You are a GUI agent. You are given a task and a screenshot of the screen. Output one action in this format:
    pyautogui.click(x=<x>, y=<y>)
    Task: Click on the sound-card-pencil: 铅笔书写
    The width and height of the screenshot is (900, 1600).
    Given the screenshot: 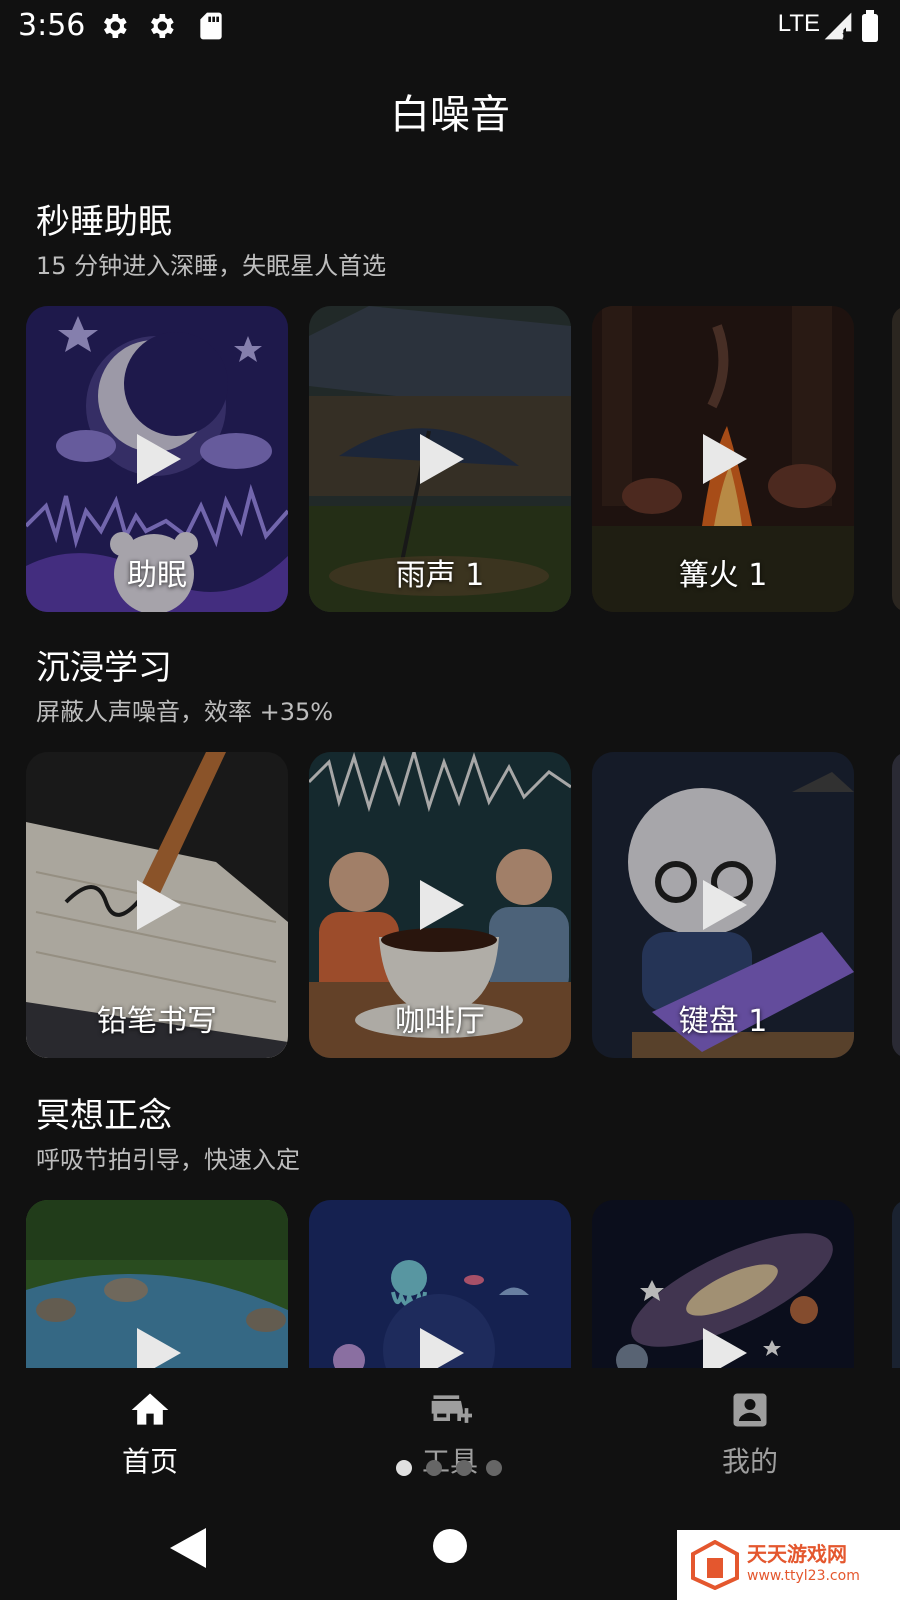 What is the action you would take?
    pyautogui.click(x=157, y=905)
    